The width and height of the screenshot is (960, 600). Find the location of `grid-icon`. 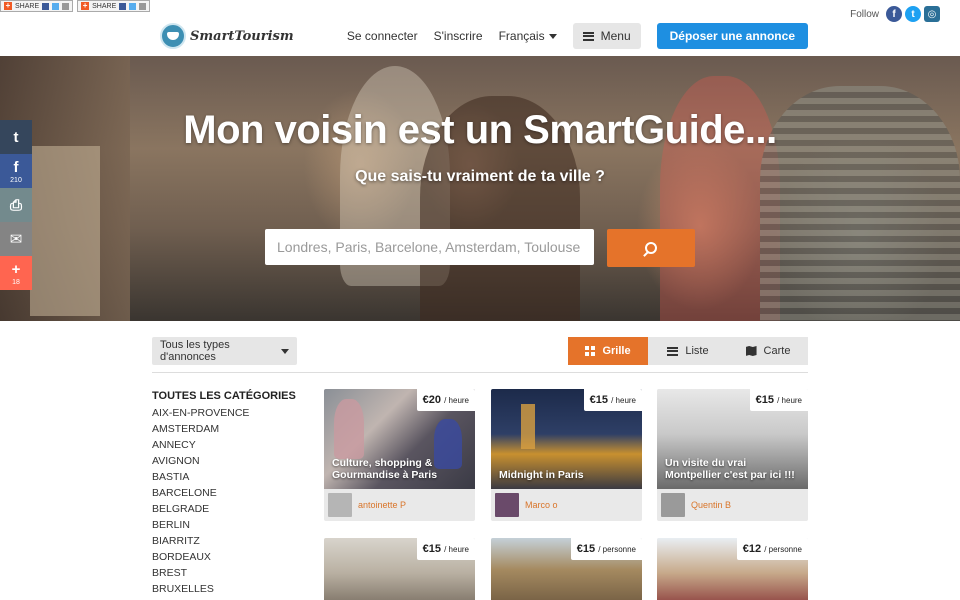

grid-icon is located at coordinates (590, 351).